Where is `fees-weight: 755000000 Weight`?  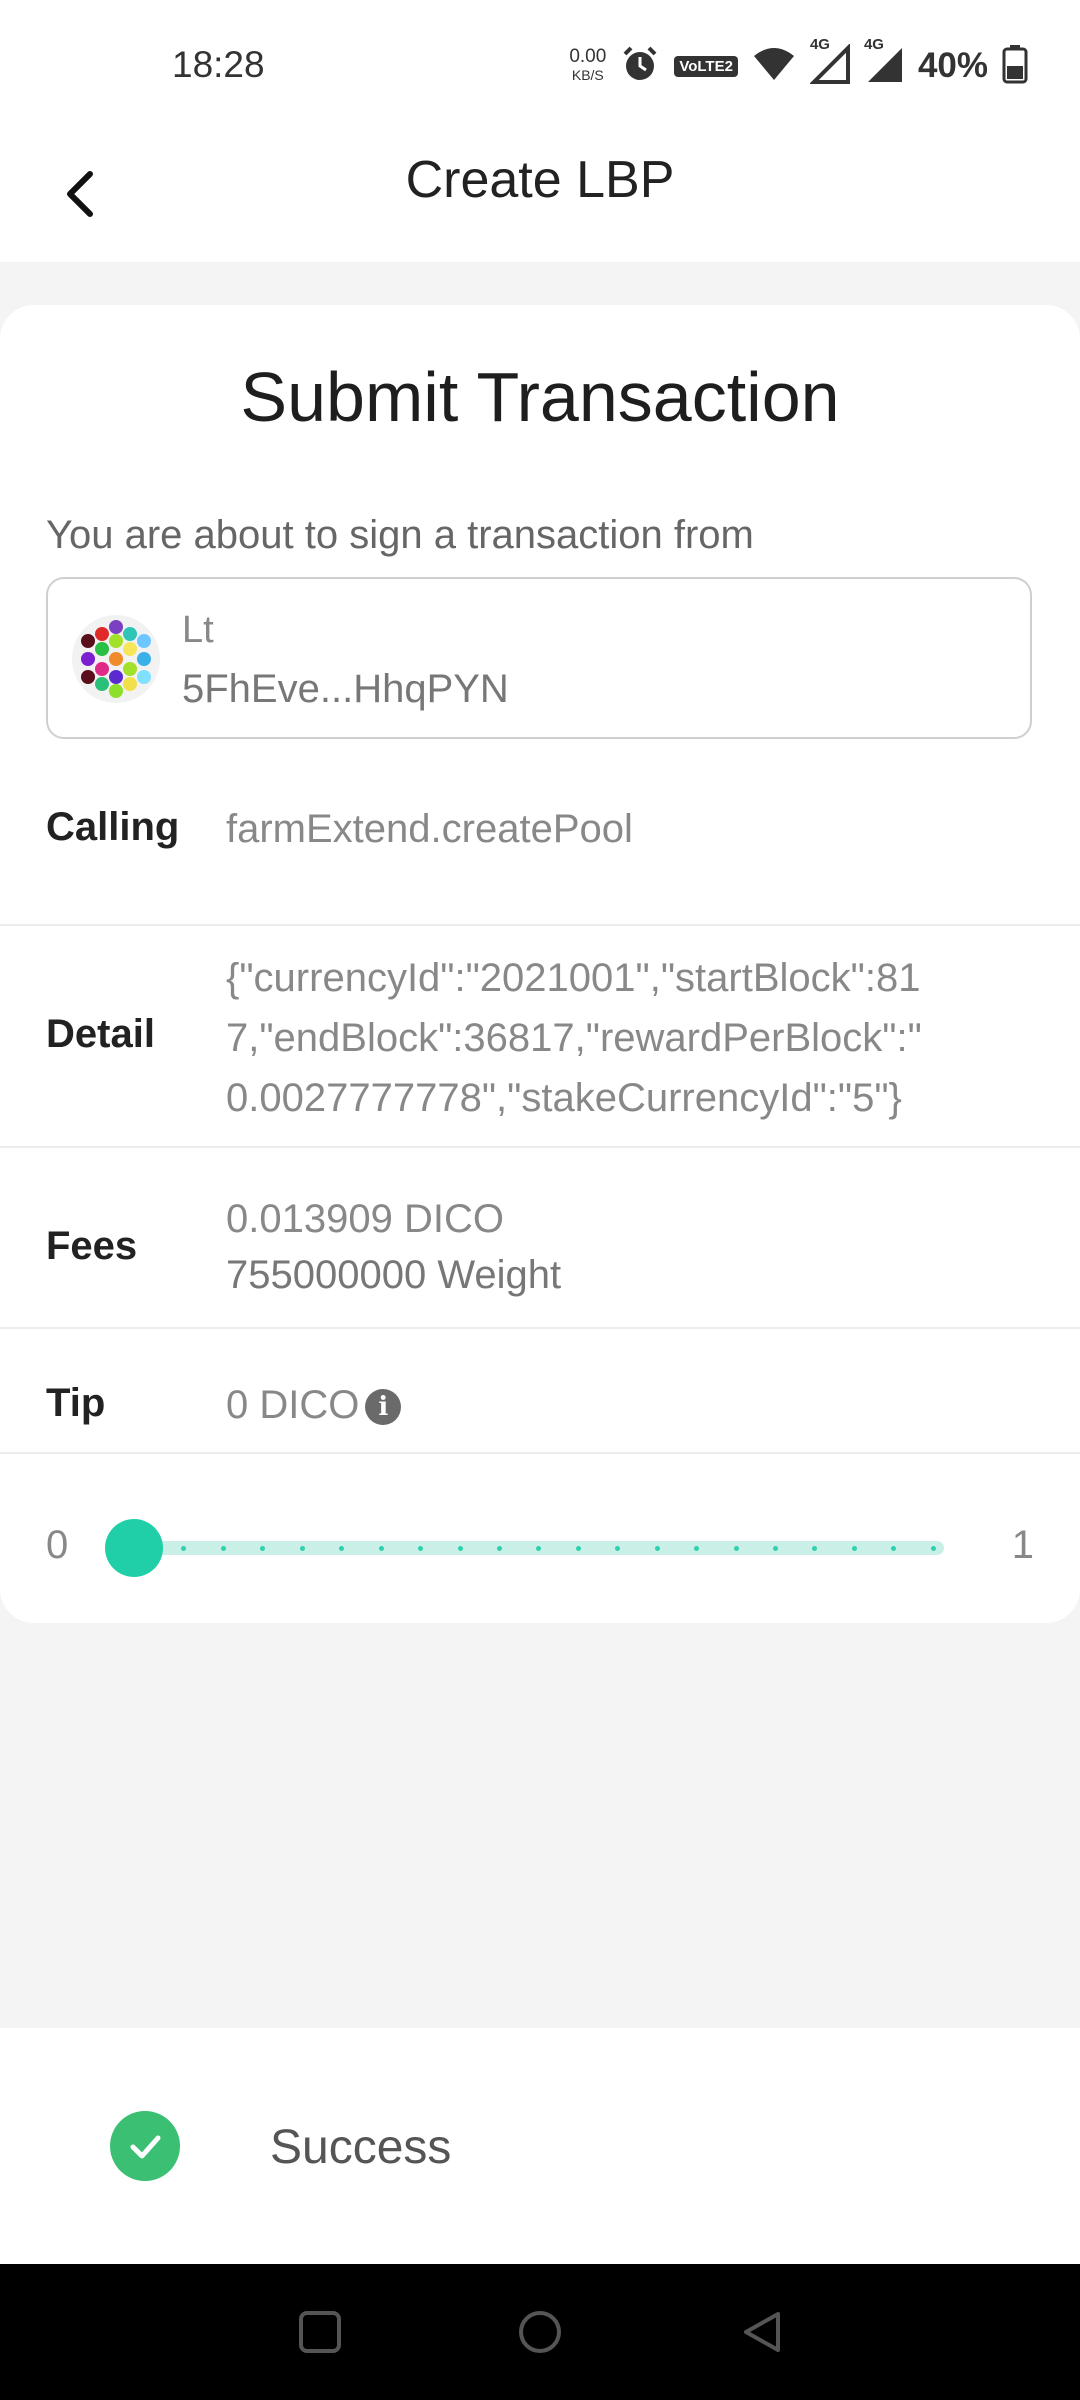
fees-weight: 755000000 Weight is located at coordinates (394, 1275).